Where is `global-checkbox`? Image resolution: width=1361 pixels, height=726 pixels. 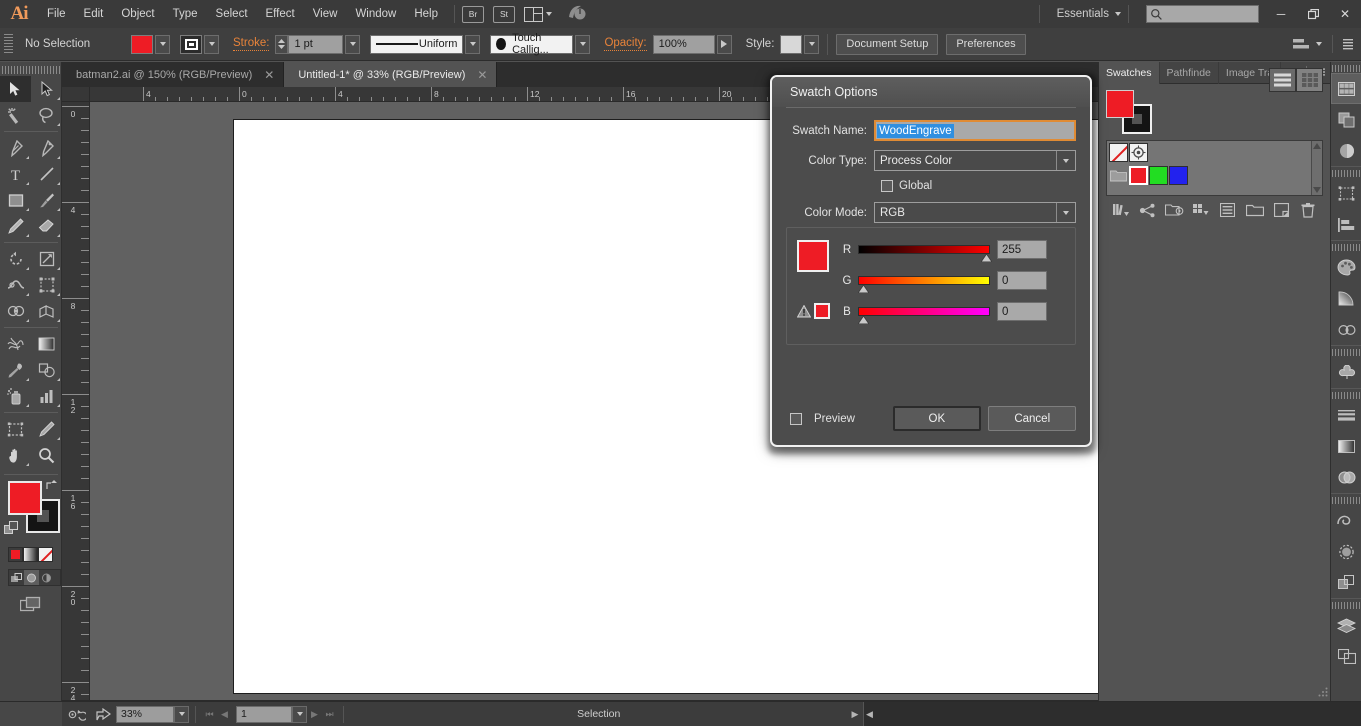 global-checkbox is located at coordinates (887, 186).